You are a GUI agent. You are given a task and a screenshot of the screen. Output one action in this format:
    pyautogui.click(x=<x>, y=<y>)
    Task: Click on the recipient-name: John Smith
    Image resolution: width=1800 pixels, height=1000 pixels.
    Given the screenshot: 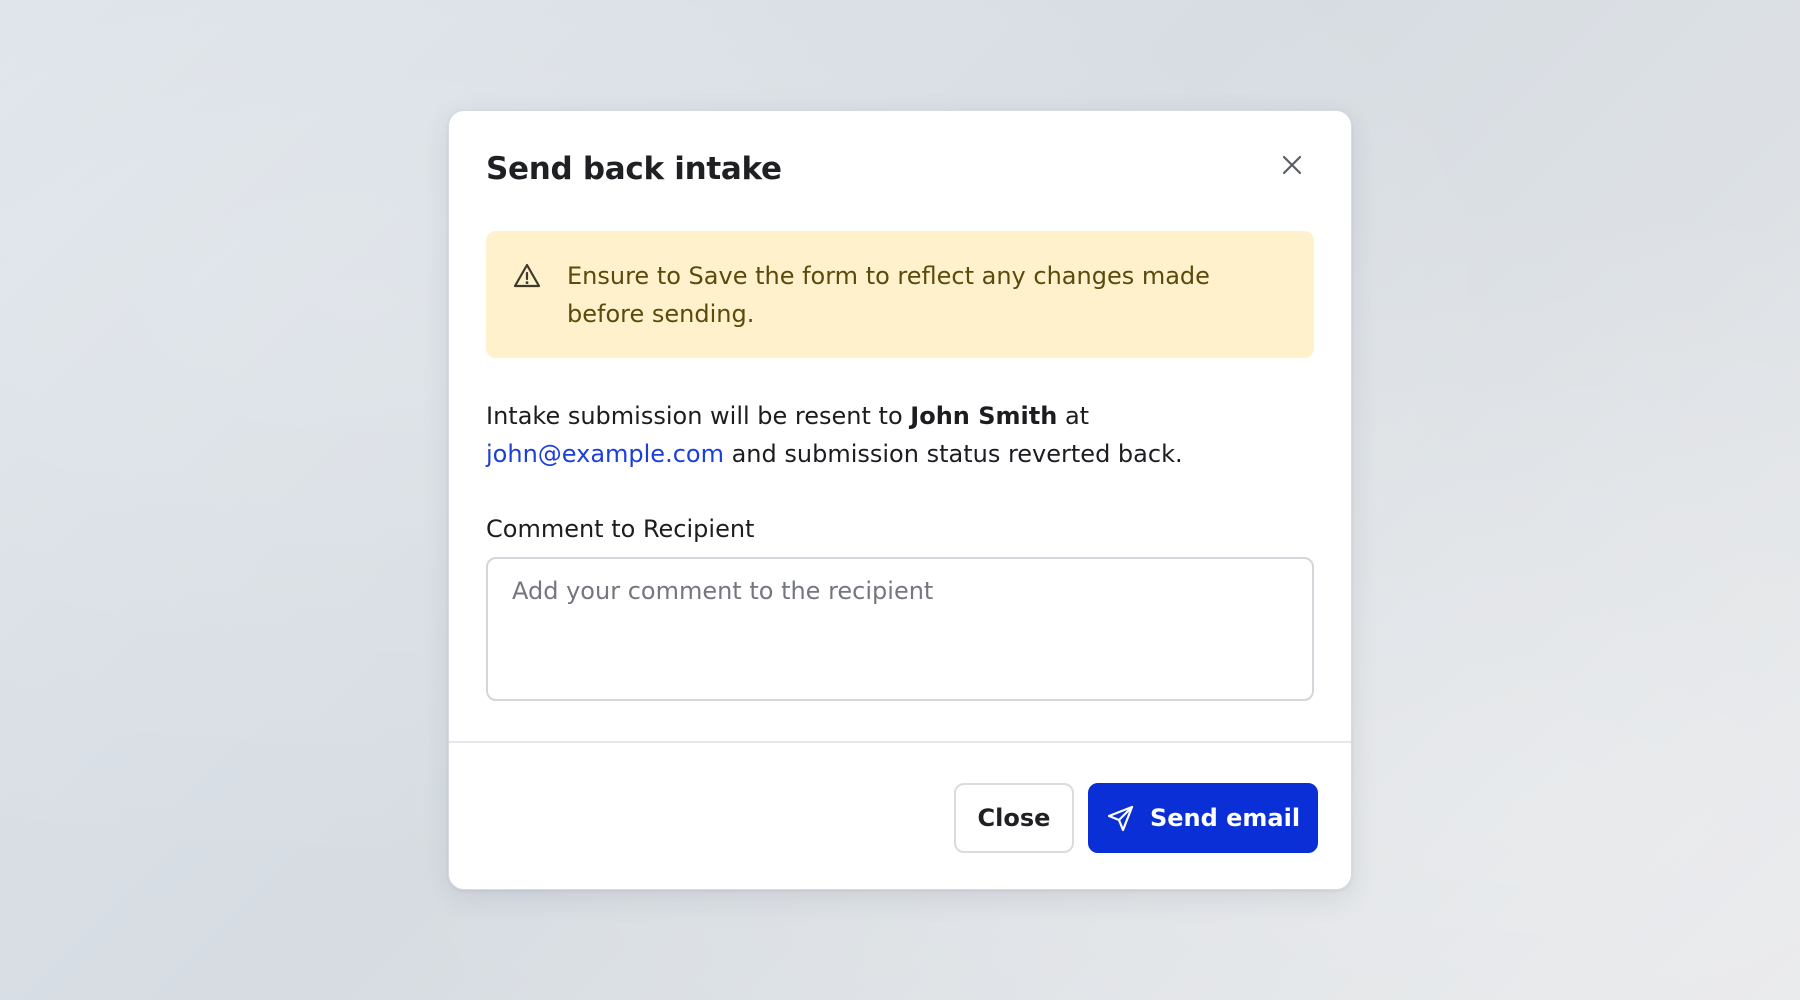 What is the action you would take?
    pyautogui.click(x=984, y=416)
    